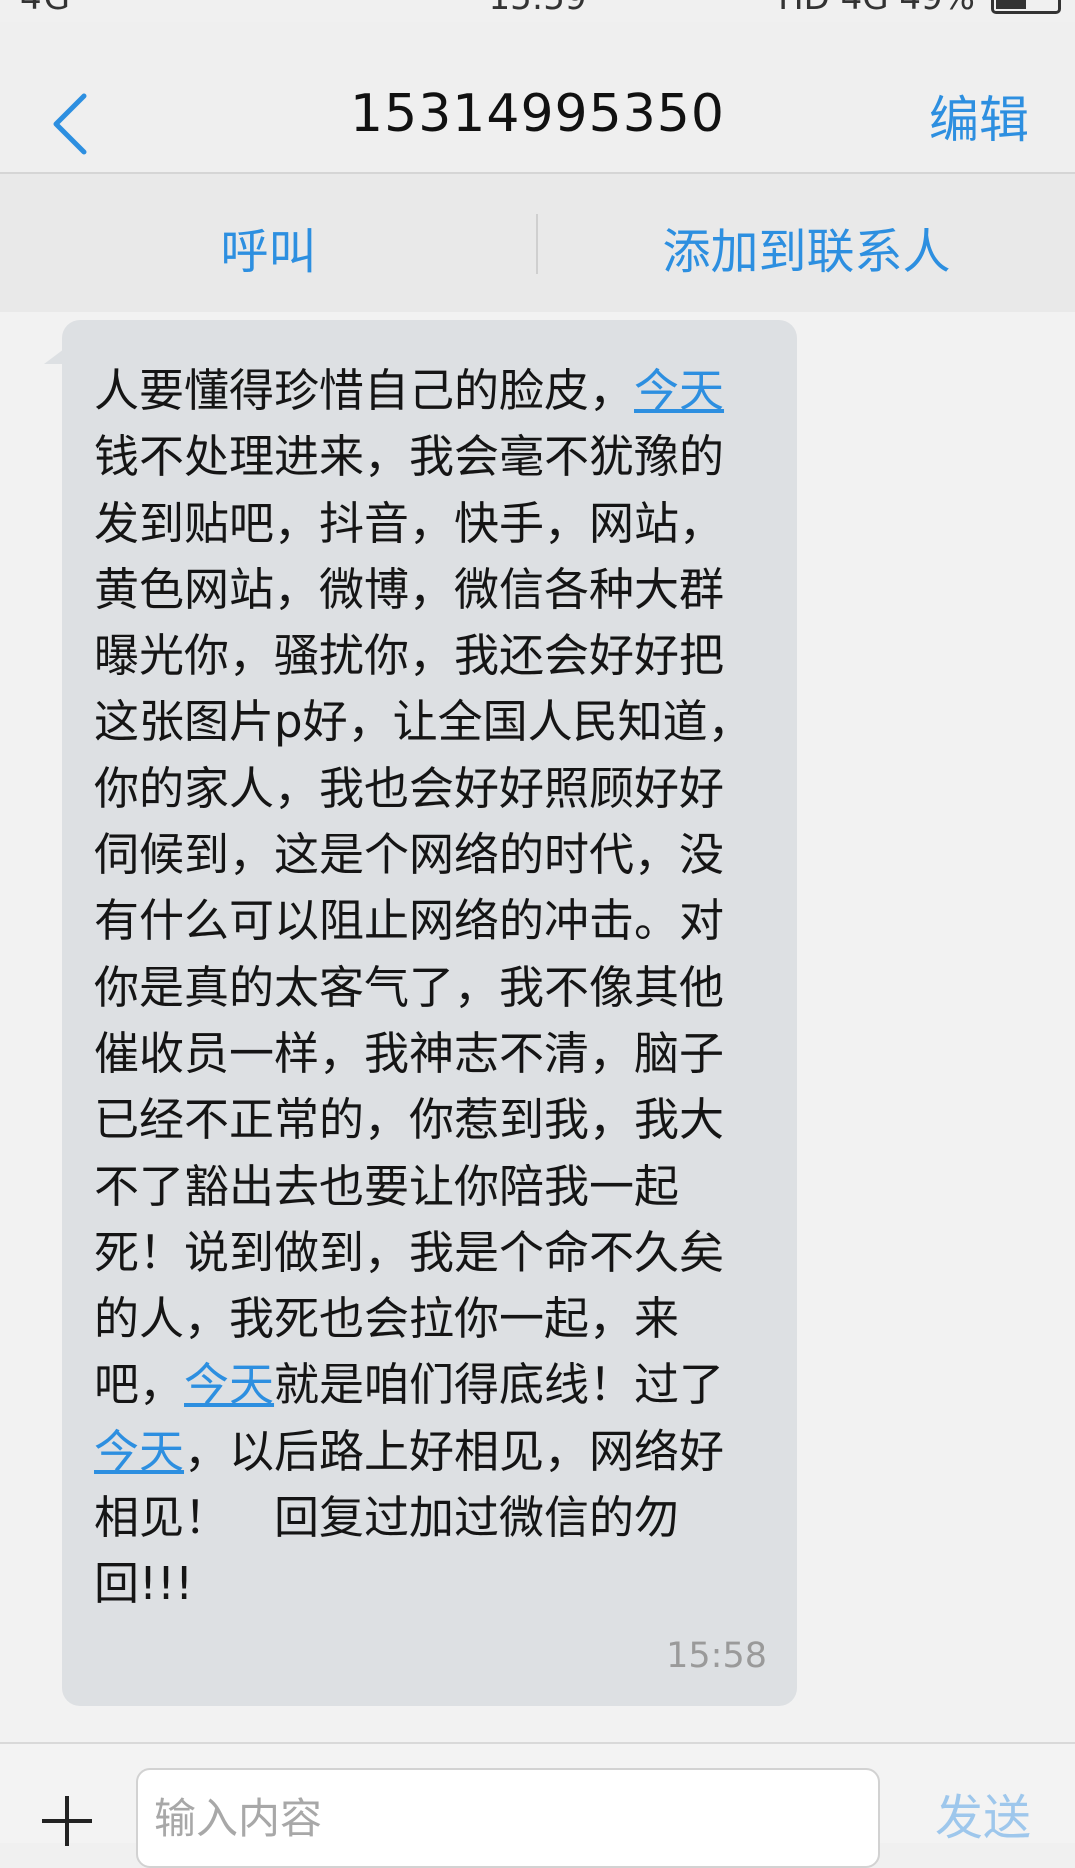 The height and width of the screenshot is (1868, 1075). Describe the element at coordinates (409, 1517) in the screenshot. I see `message-segment: ，以后路上好相见，网络好相见！ 回复过加过微信的勿回!!!` at that location.